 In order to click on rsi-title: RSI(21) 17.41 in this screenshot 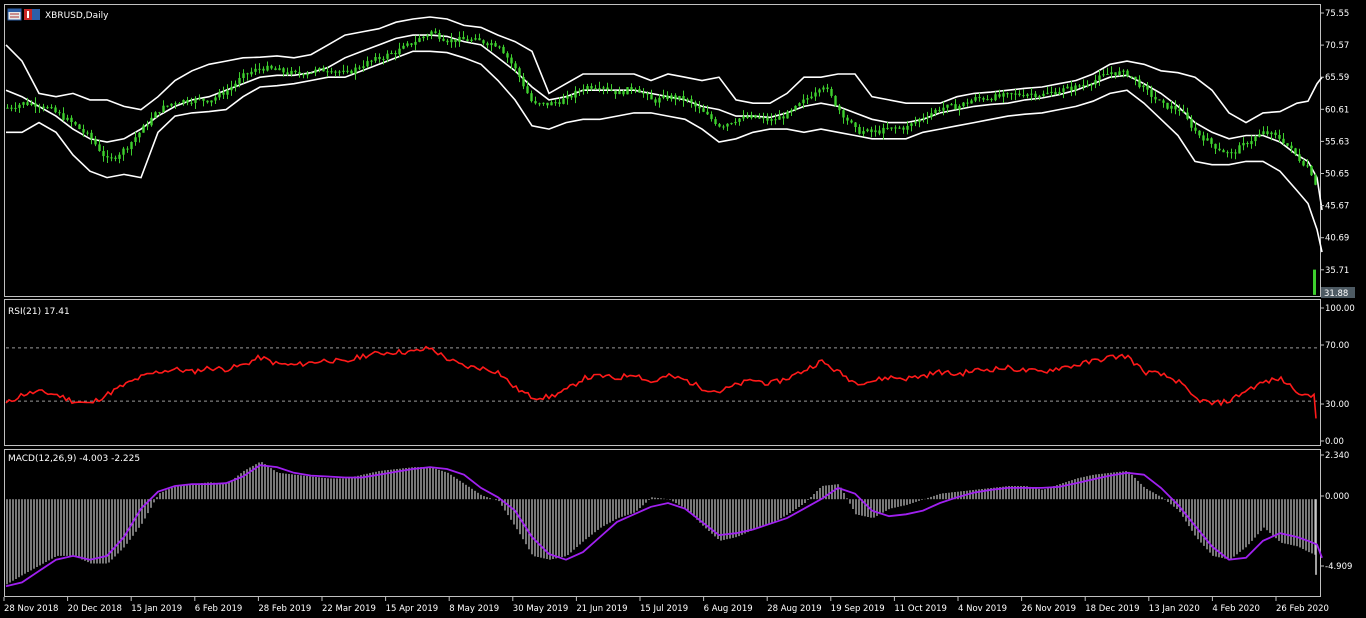, I will do `click(39, 312)`.